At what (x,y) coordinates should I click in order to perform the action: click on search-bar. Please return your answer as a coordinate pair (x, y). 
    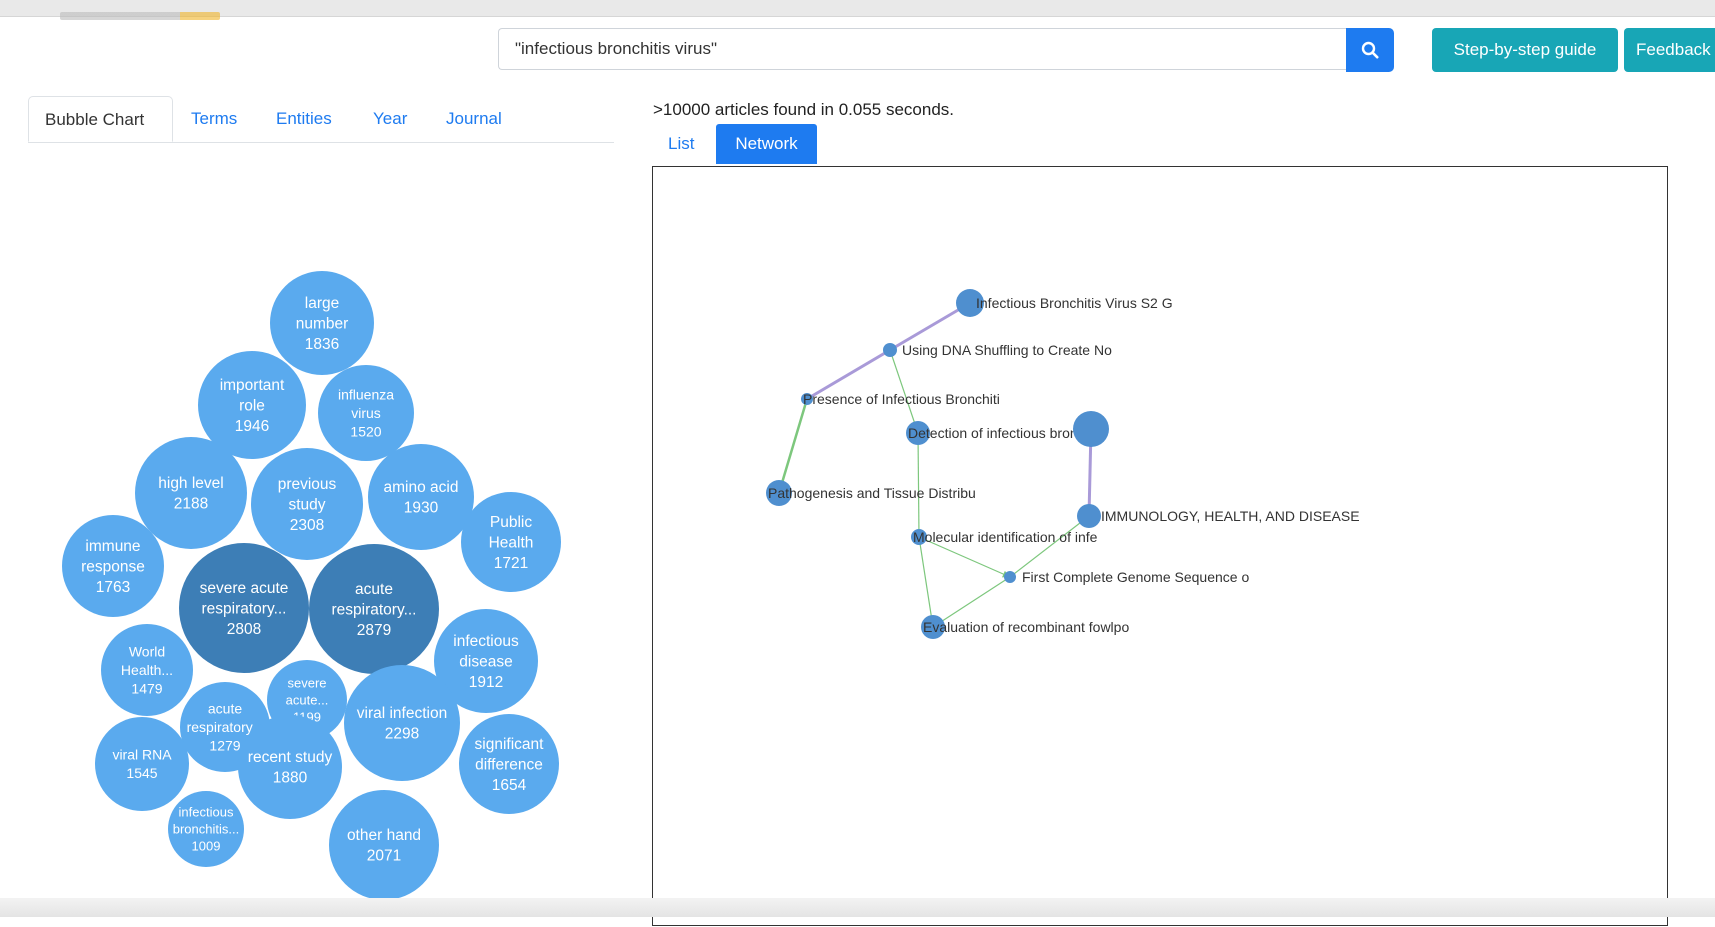
    Looking at the image, I should click on (948, 50).